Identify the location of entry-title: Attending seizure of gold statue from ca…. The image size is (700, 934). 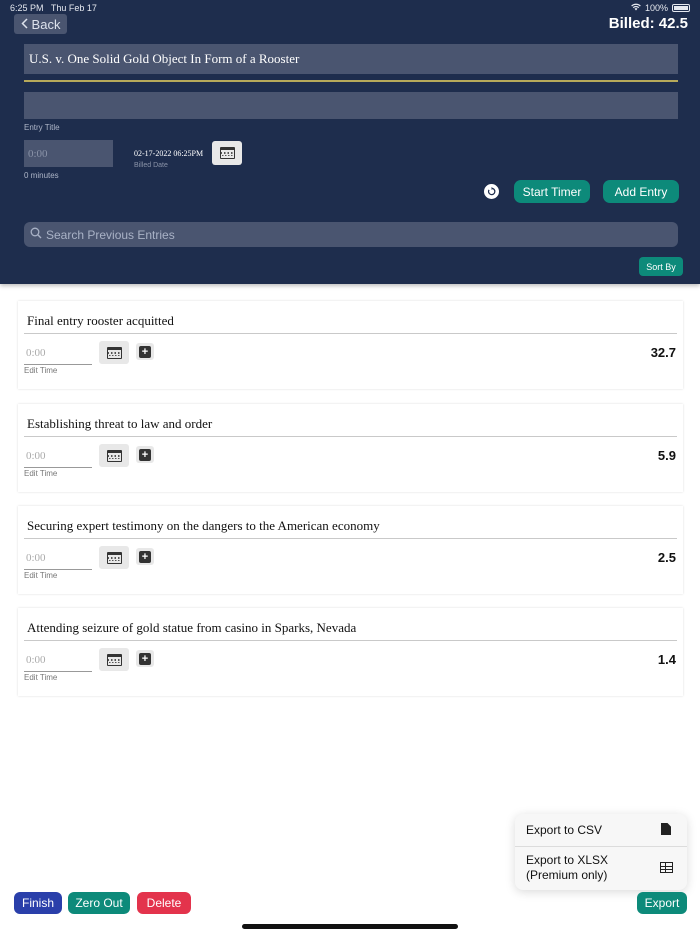
(192, 627).